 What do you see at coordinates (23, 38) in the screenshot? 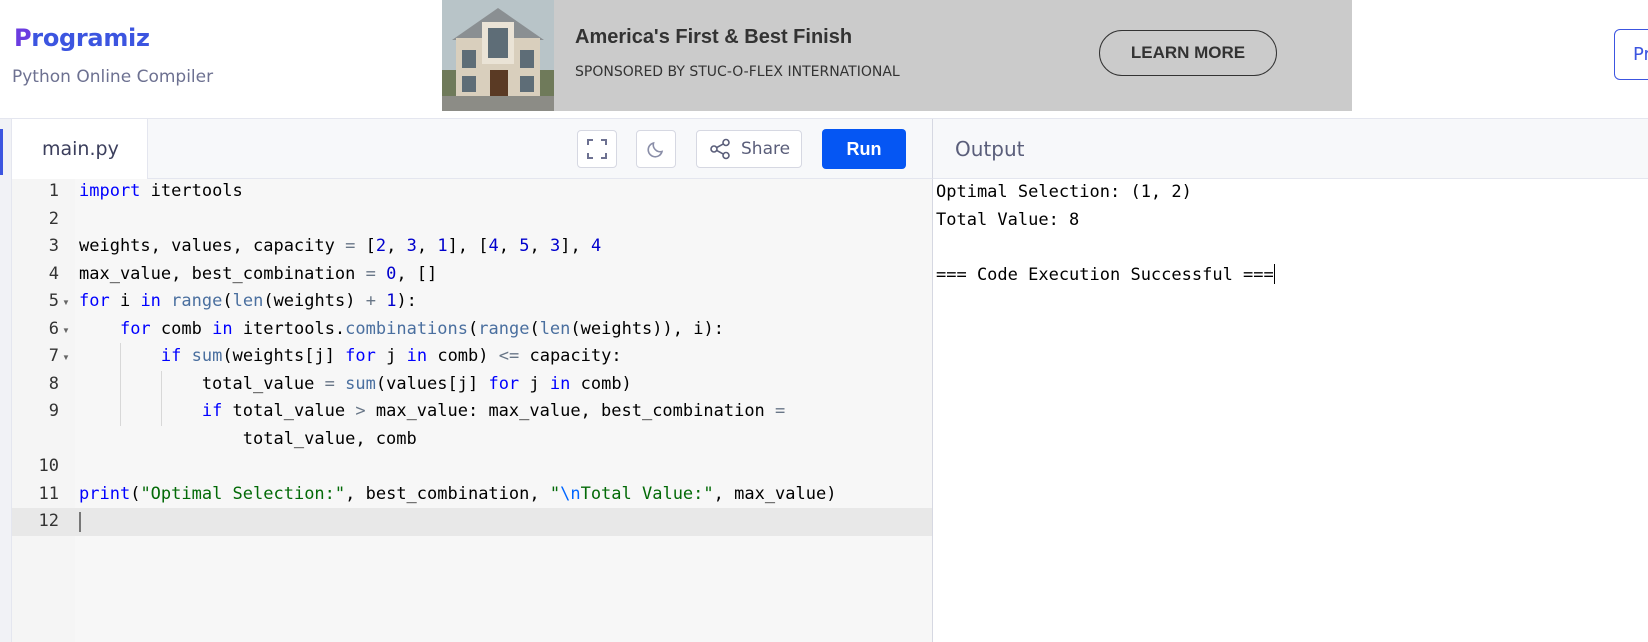
I see `logo-initial: P` at bounding box center [23, 38].